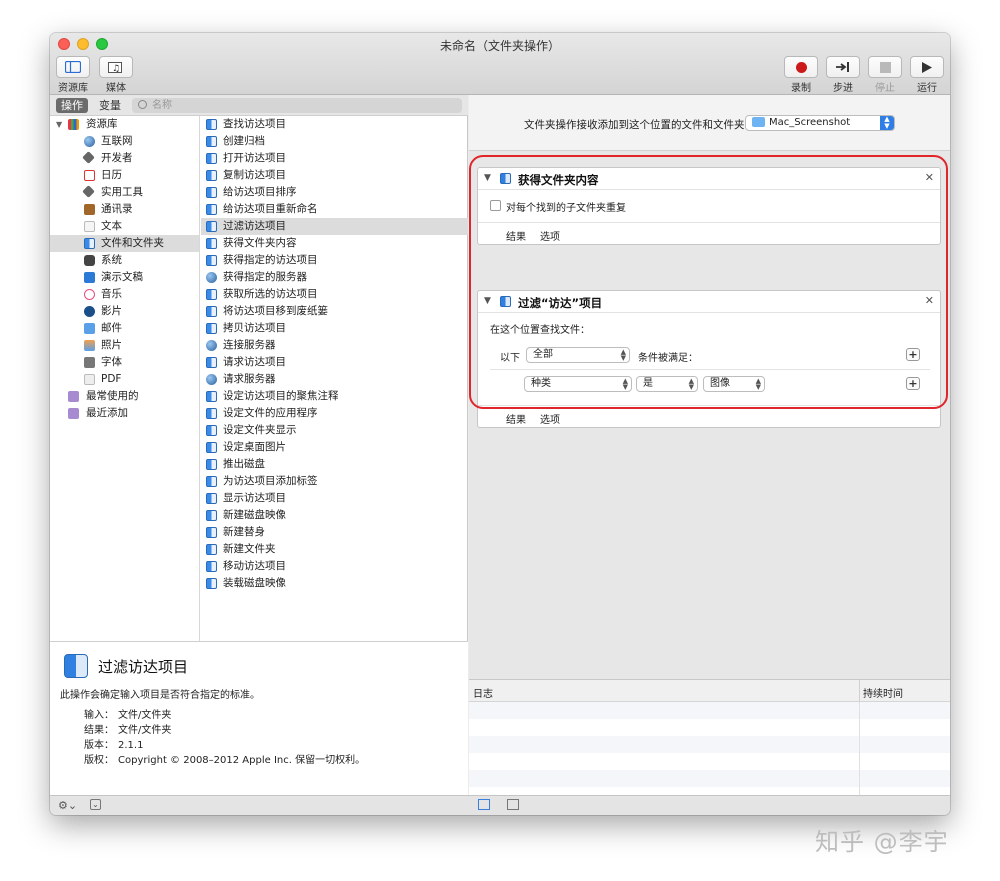  What do you see at coordinates (297, 105) in the screenshot?
I see `search-input: 名称` at bounding box center [297, 105].